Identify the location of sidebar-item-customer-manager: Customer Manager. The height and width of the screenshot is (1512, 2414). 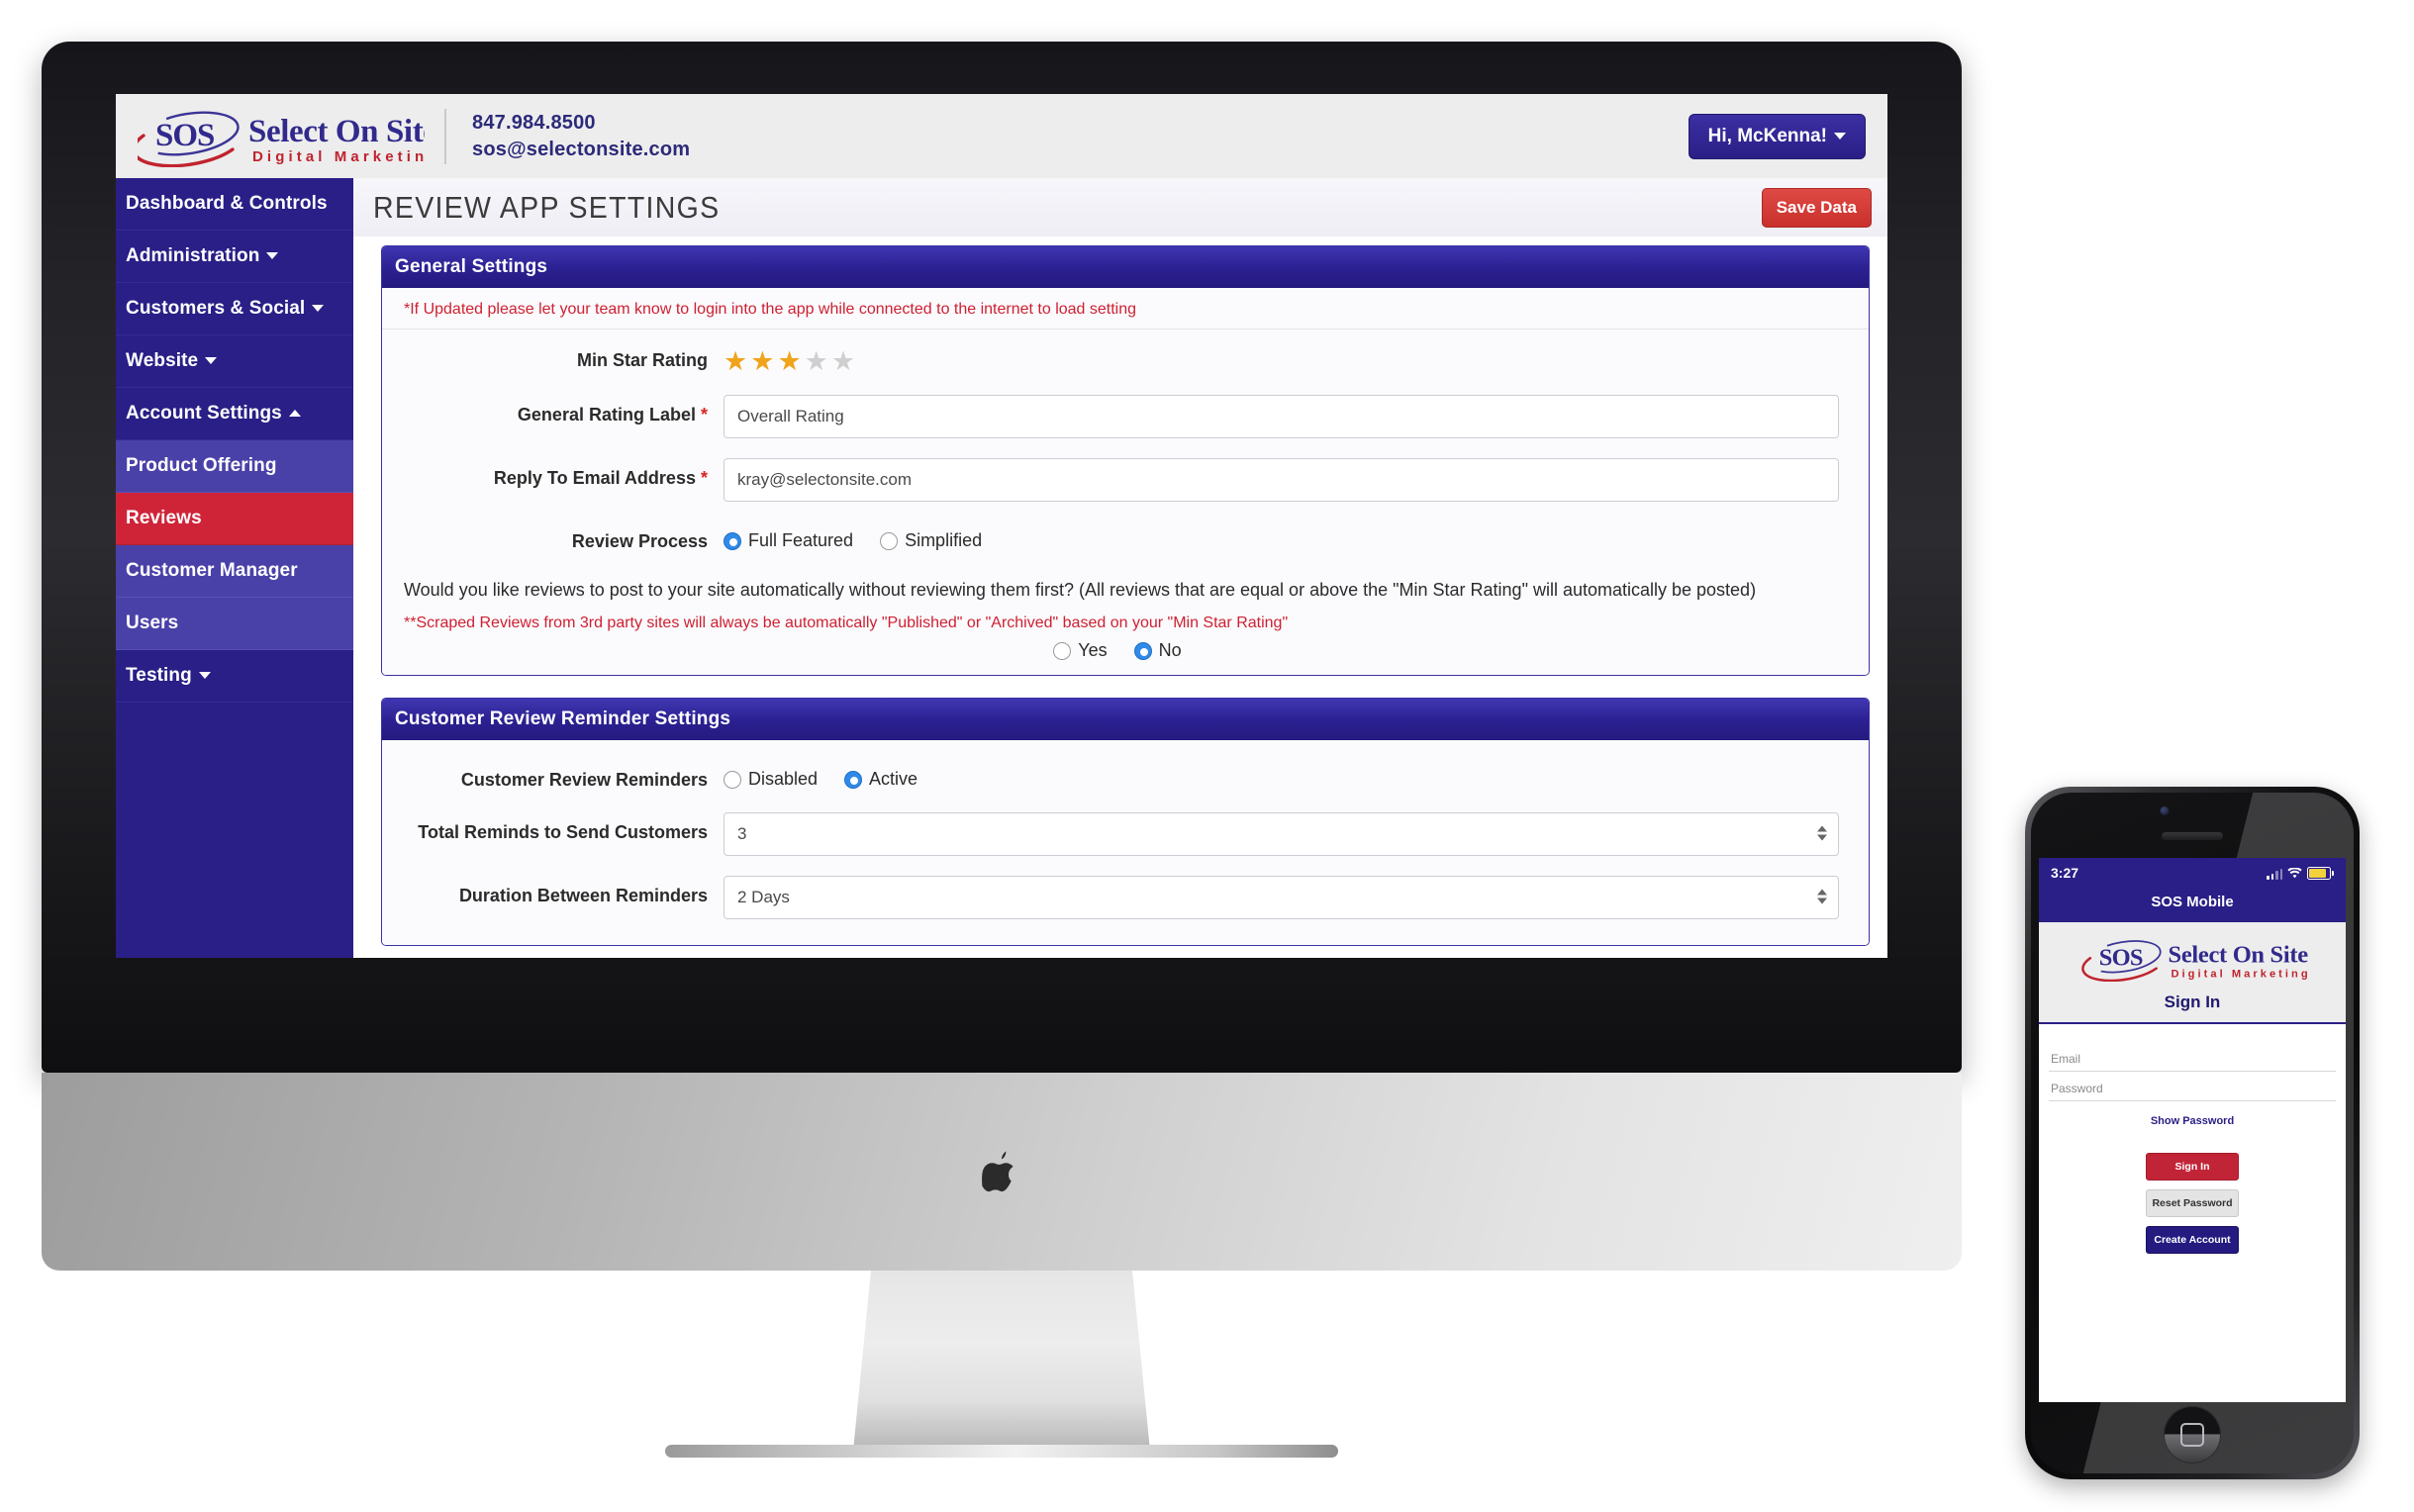
(234, 572).